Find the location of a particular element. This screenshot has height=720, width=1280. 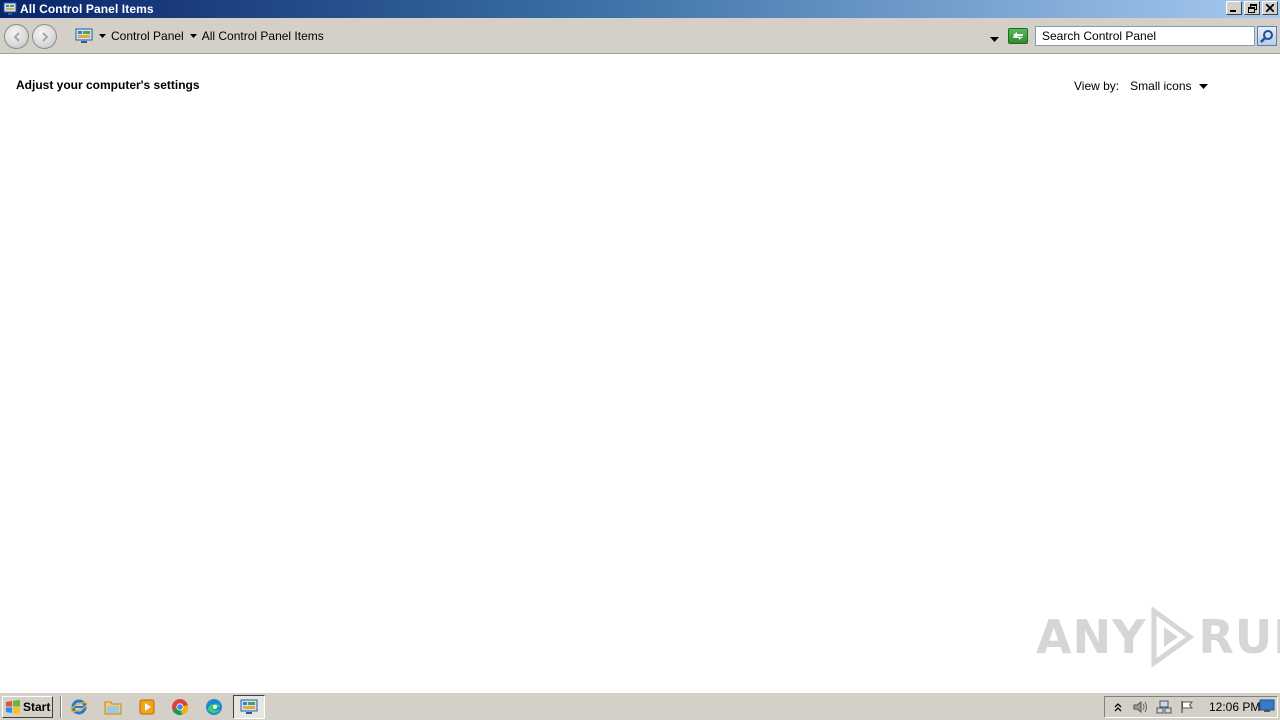

watermark-text-left: ANY is located at coordinates (1091, 637).